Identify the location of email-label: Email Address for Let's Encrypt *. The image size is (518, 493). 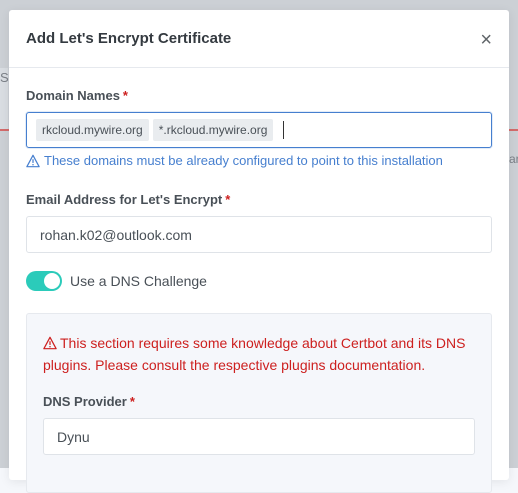
(128, 199).